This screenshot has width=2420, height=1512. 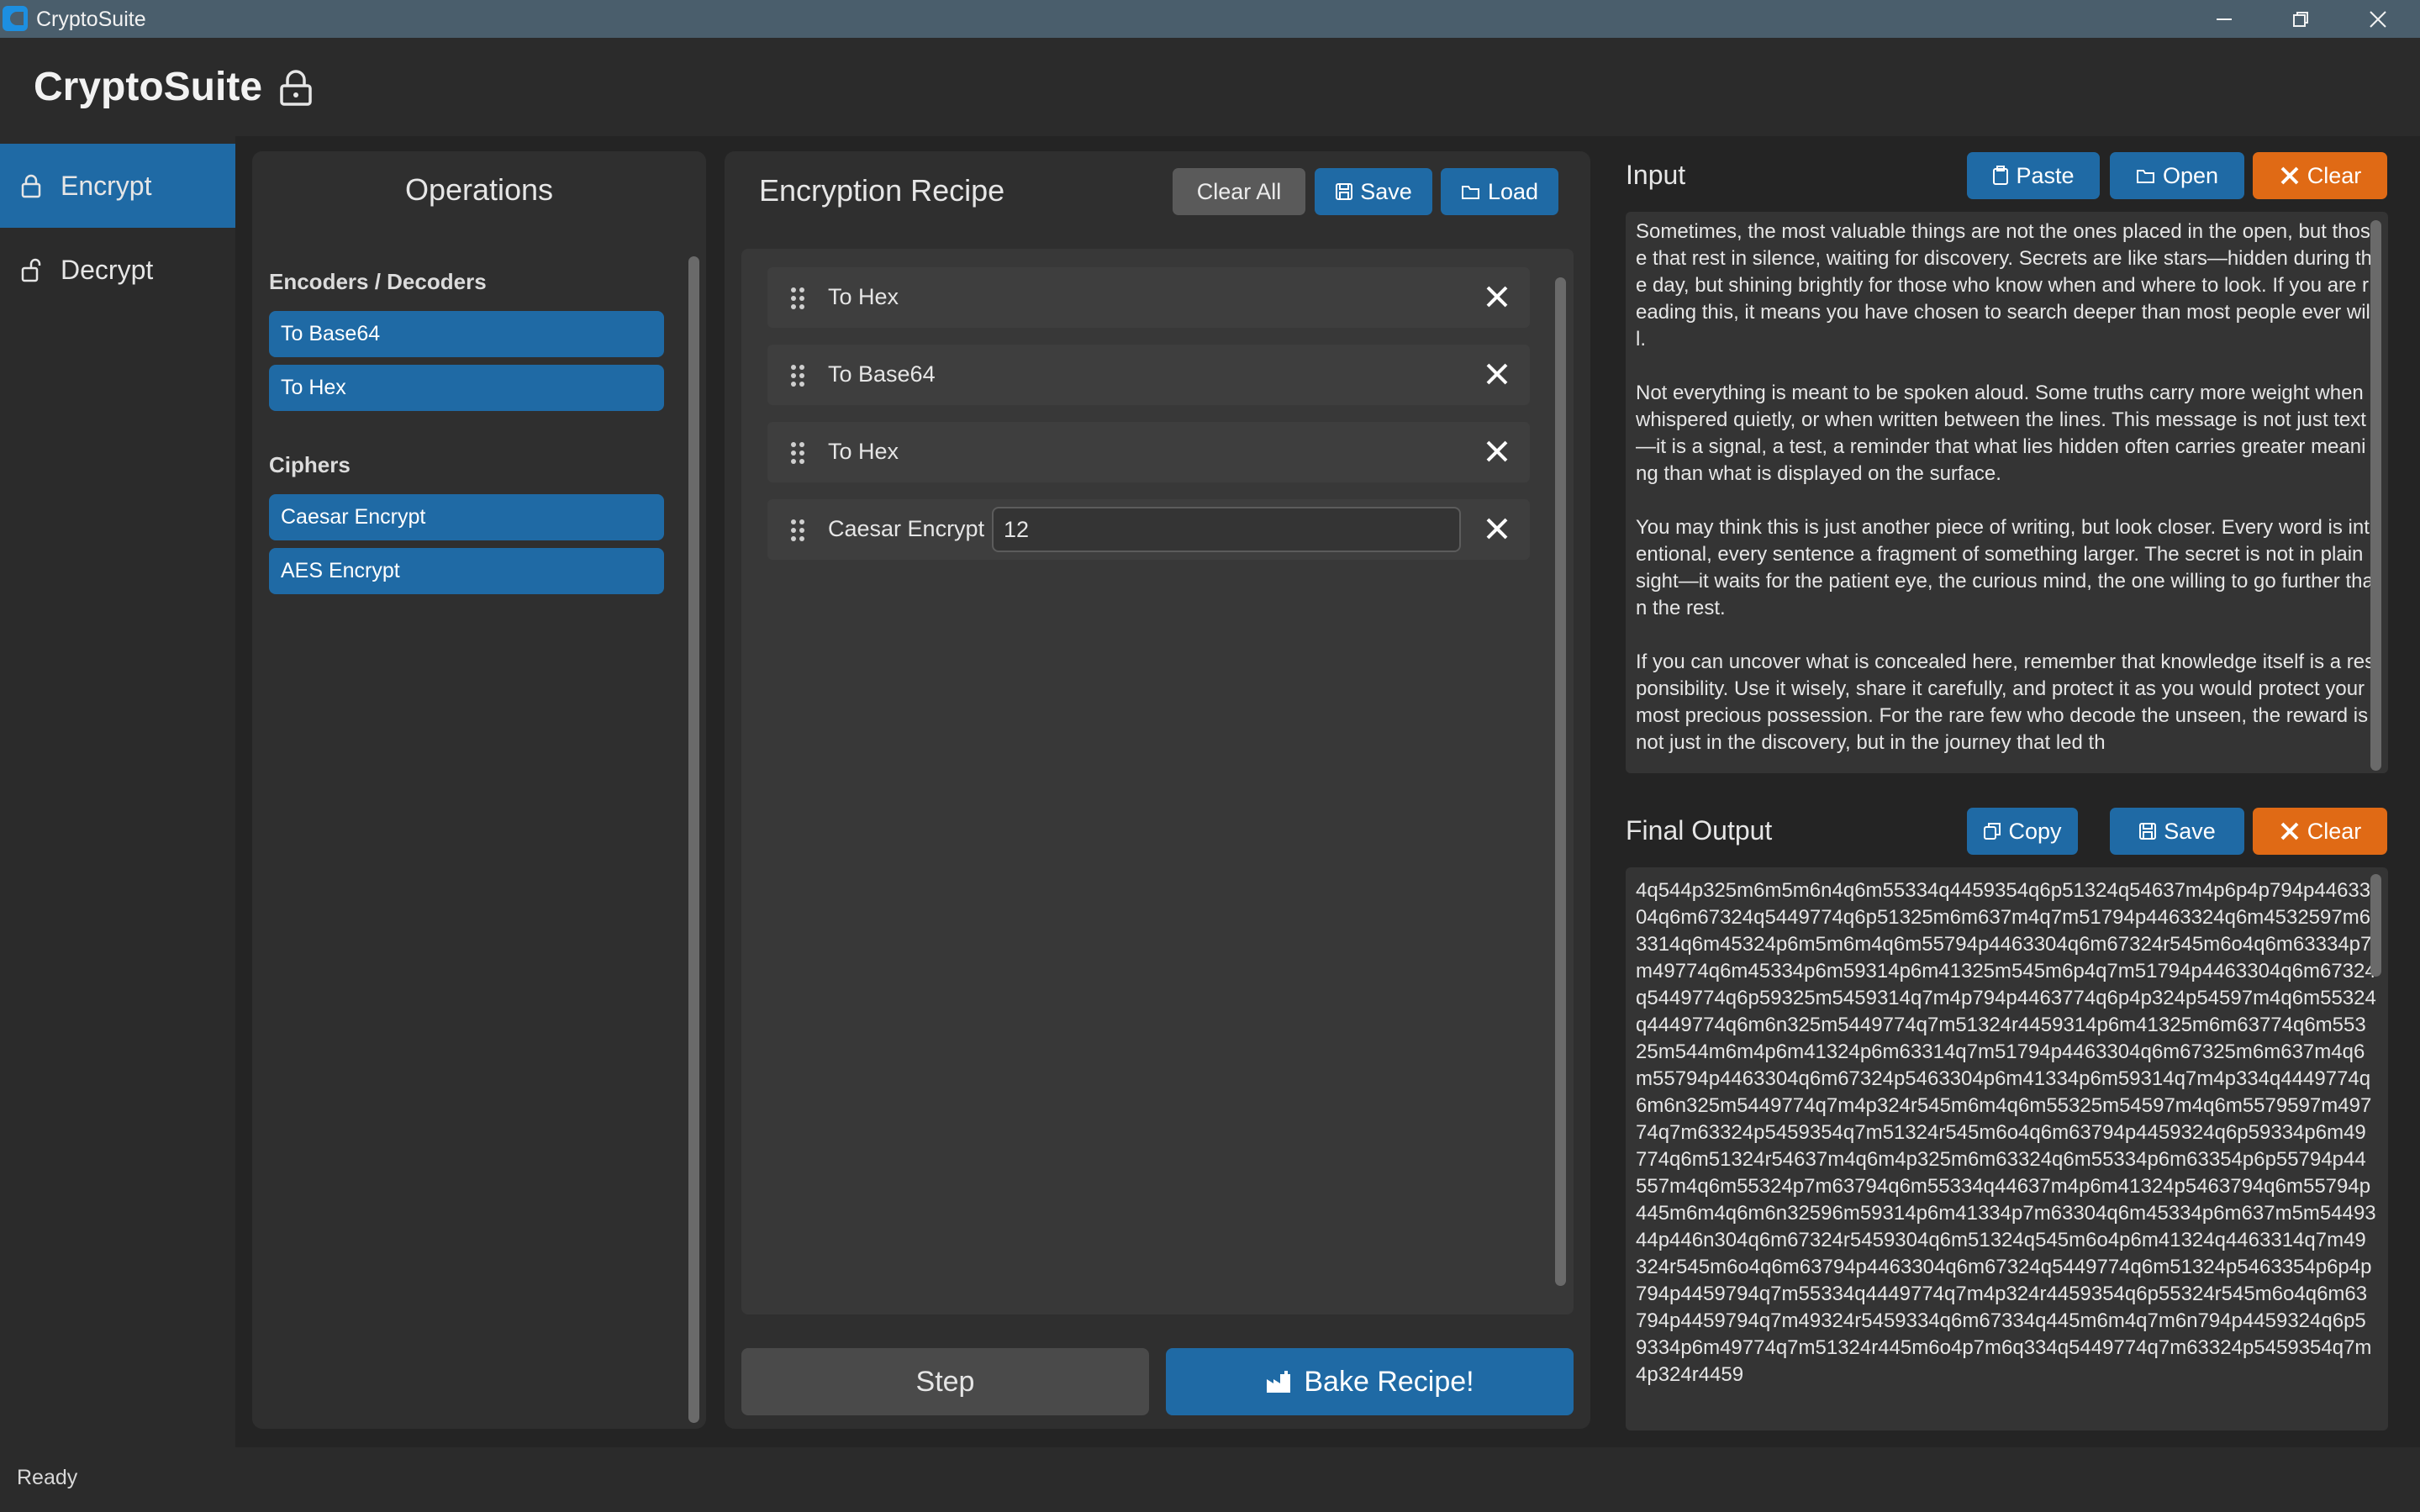 I want to click on window-title: CryptoSuite, so click(x=91, y=19).